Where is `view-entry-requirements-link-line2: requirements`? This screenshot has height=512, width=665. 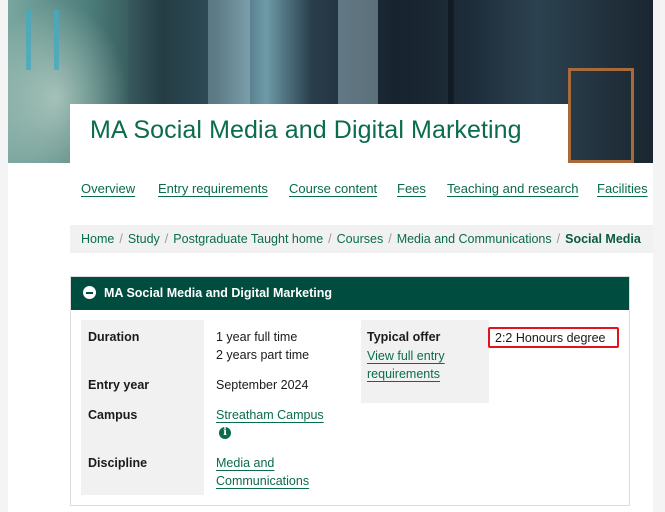
view-entry-requirements-link-line2: requirements is located at coordinates (403, 374).